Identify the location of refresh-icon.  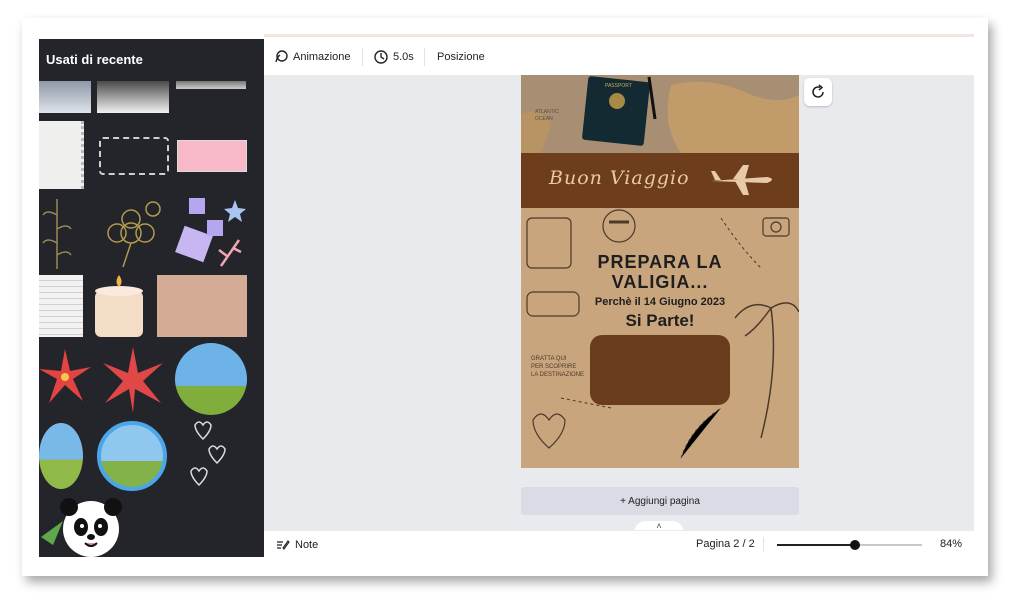
(818, 91).